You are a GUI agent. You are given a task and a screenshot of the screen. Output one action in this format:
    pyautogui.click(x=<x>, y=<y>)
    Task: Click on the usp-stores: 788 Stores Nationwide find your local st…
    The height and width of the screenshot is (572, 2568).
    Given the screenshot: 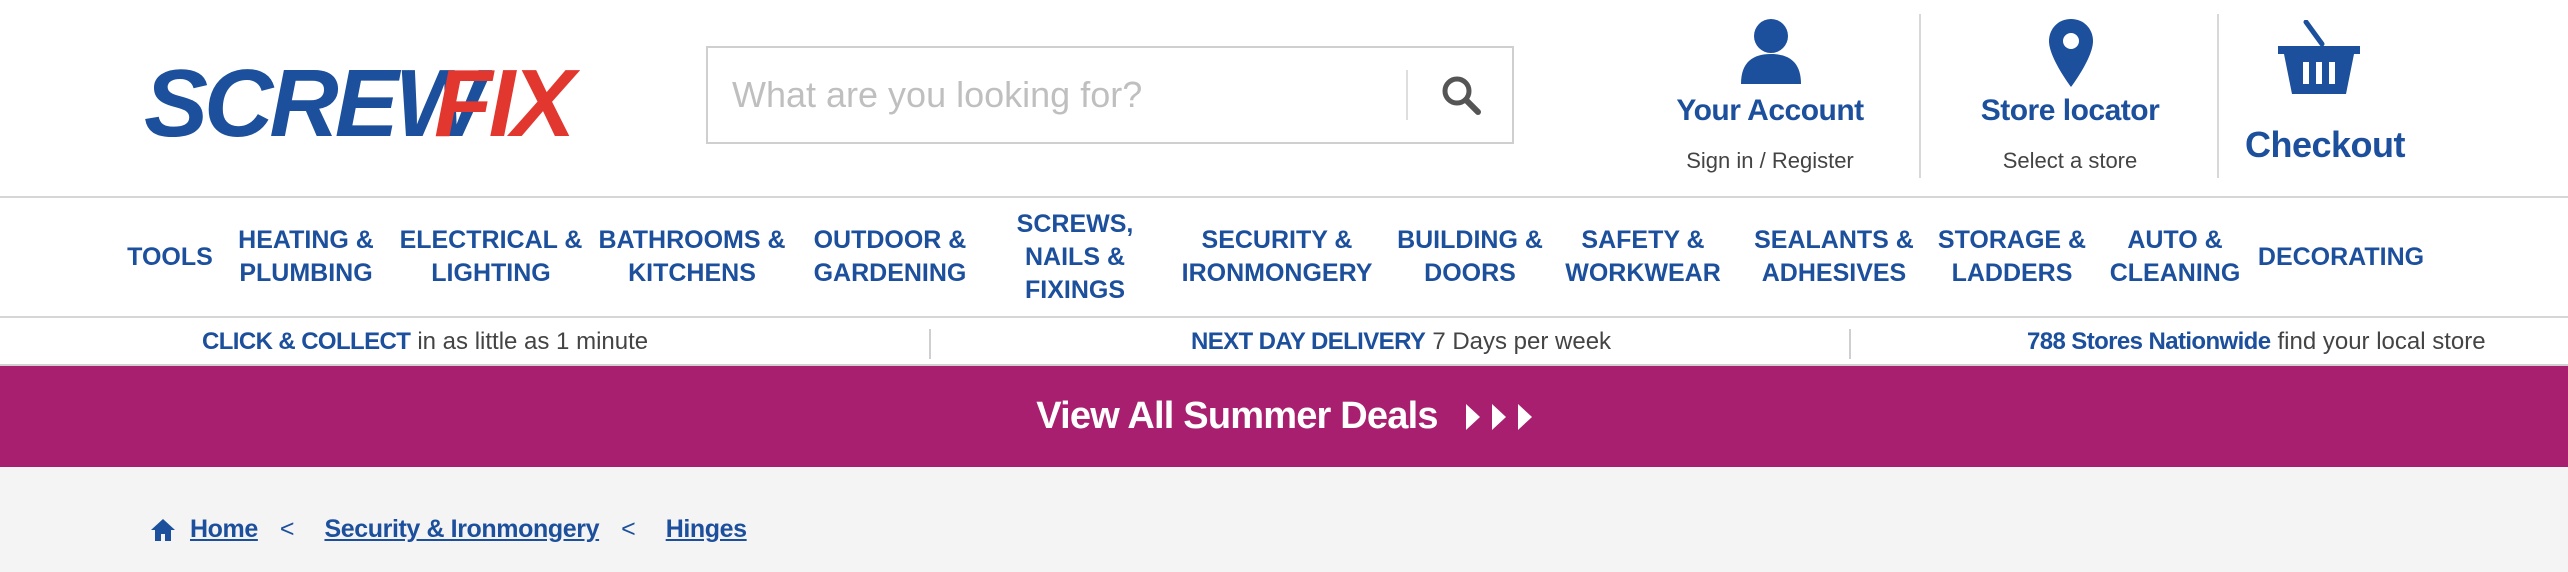 What is the action you would take?
    pyautogui.click(x=2256, y=342)
    